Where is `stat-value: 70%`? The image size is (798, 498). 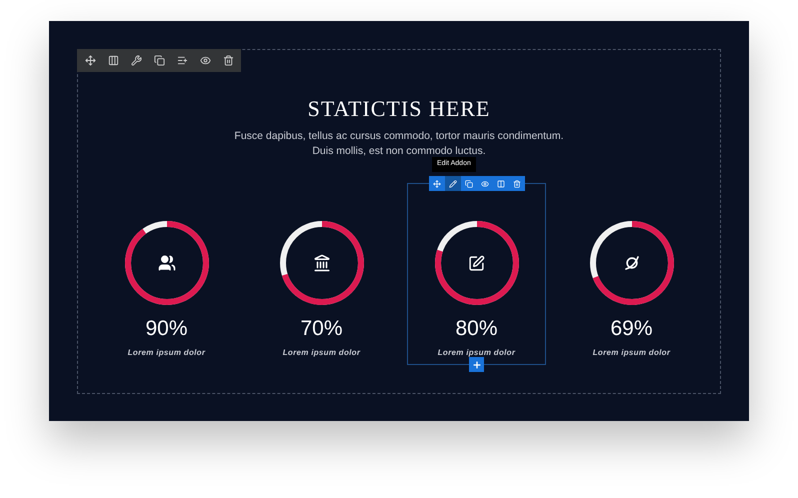
stat-value: 70% is located at coordinates (321, 329).